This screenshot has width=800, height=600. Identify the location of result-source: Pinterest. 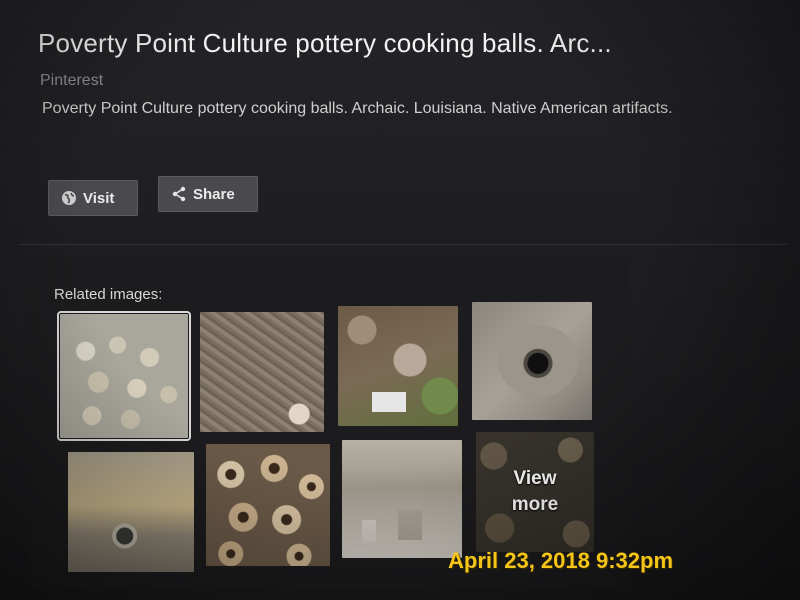
(72, 80).